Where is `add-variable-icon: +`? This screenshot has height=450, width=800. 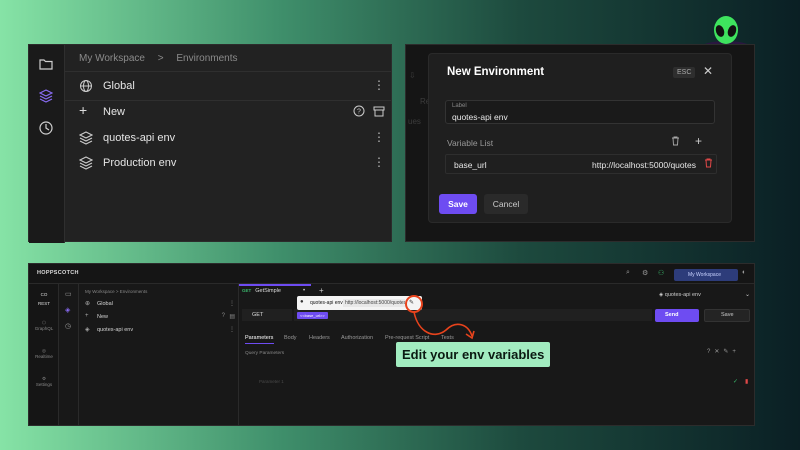 add-variable-icon: + is located at coordinates (698, 141).